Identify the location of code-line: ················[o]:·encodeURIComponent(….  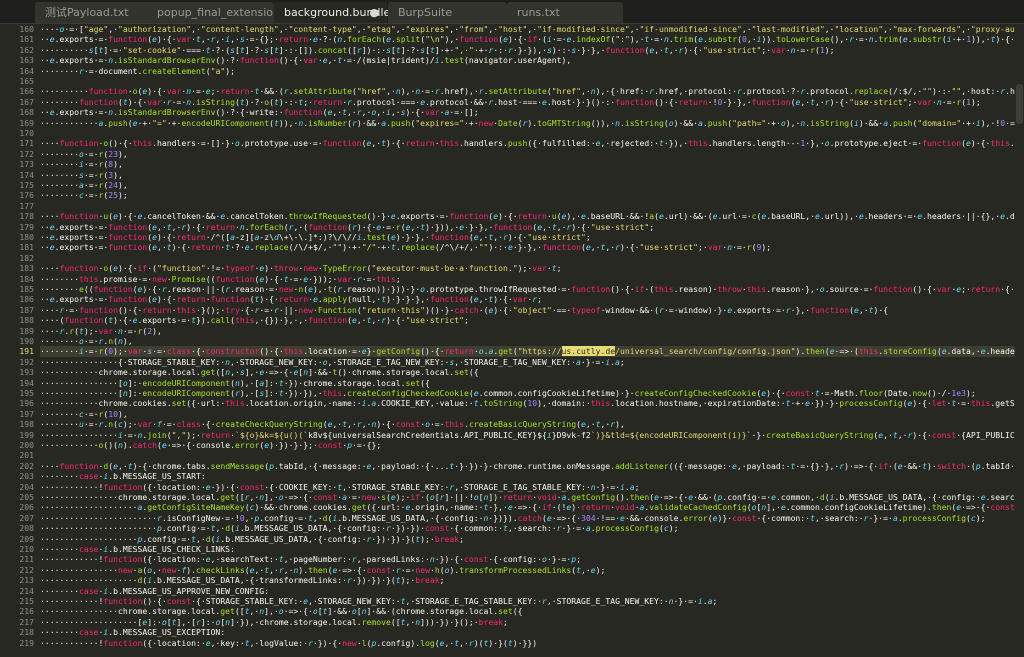
(527, 383).